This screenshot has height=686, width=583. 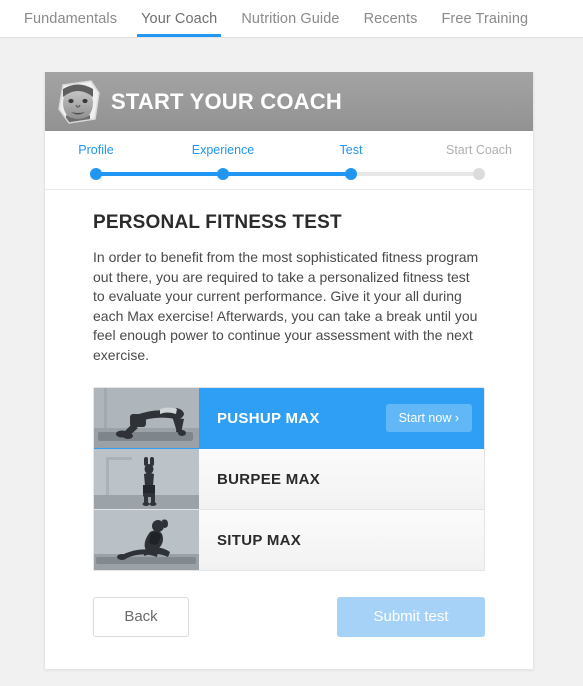 I want to click on exercise-thumbnail-burpee, so click(x=146, y=479).